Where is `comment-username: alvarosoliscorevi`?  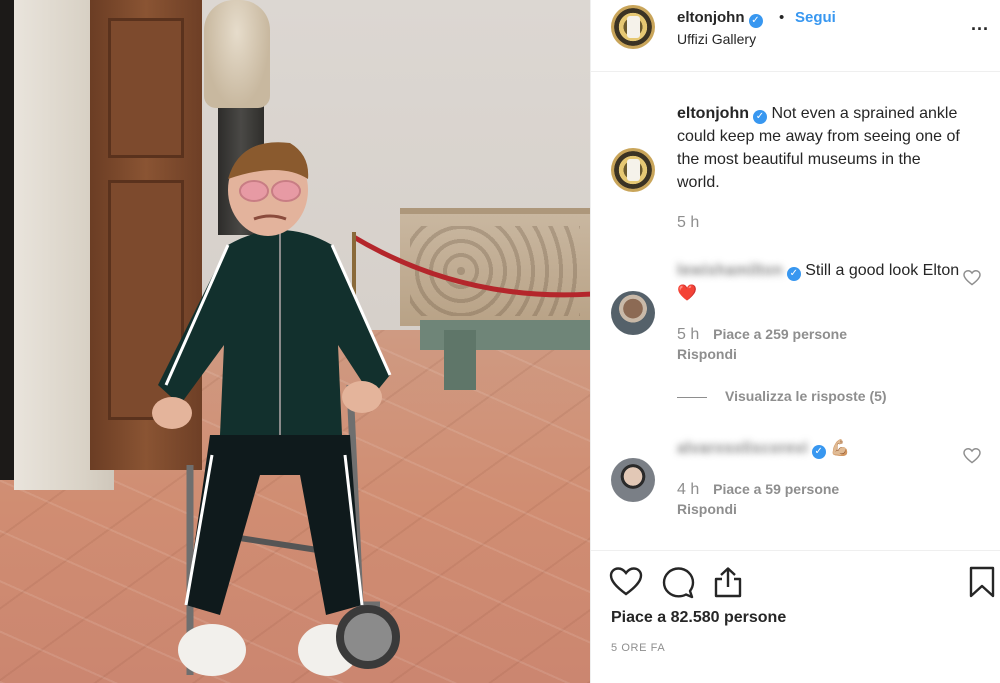
comment-username: alvarosoliscorevi is located at coordinates (742, 448).